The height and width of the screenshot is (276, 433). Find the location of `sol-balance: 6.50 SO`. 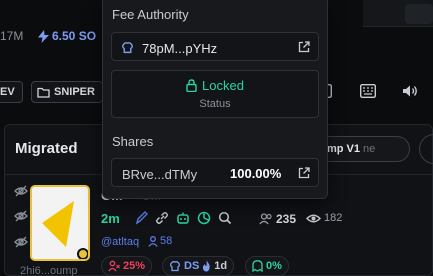

sol-balance: 6.50 SO is located at coordinates (67, 36).